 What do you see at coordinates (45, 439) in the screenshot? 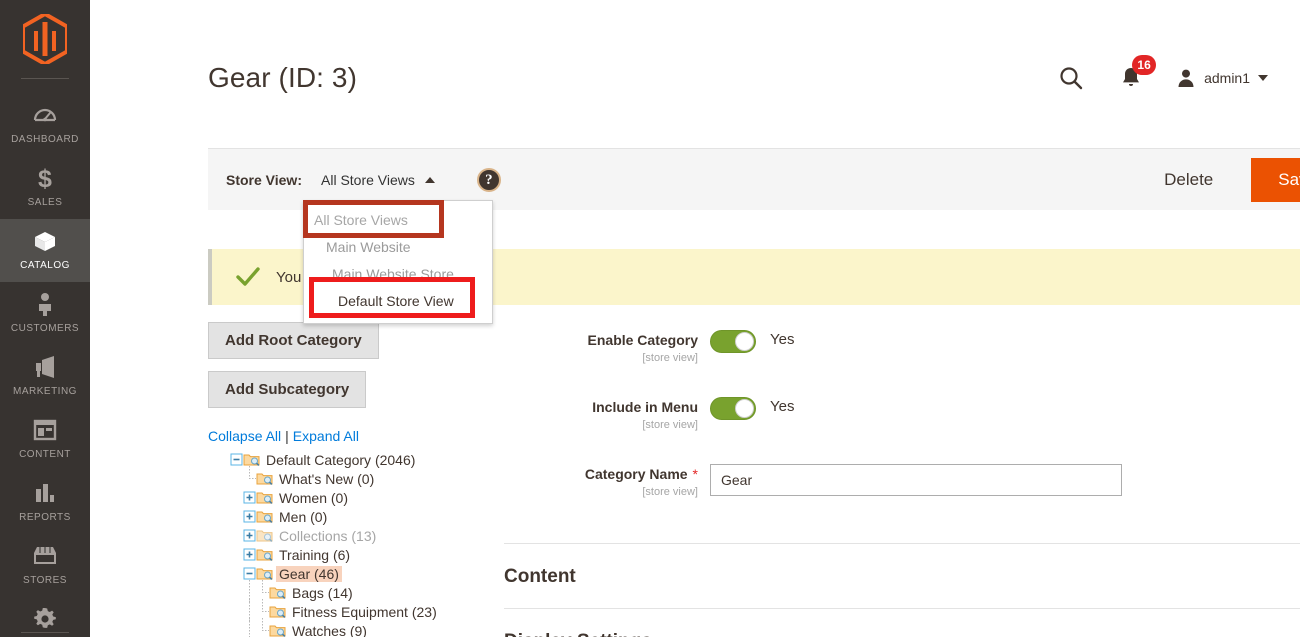
I see `sidebar-item-content: Content` at bounding box center [45, 439].